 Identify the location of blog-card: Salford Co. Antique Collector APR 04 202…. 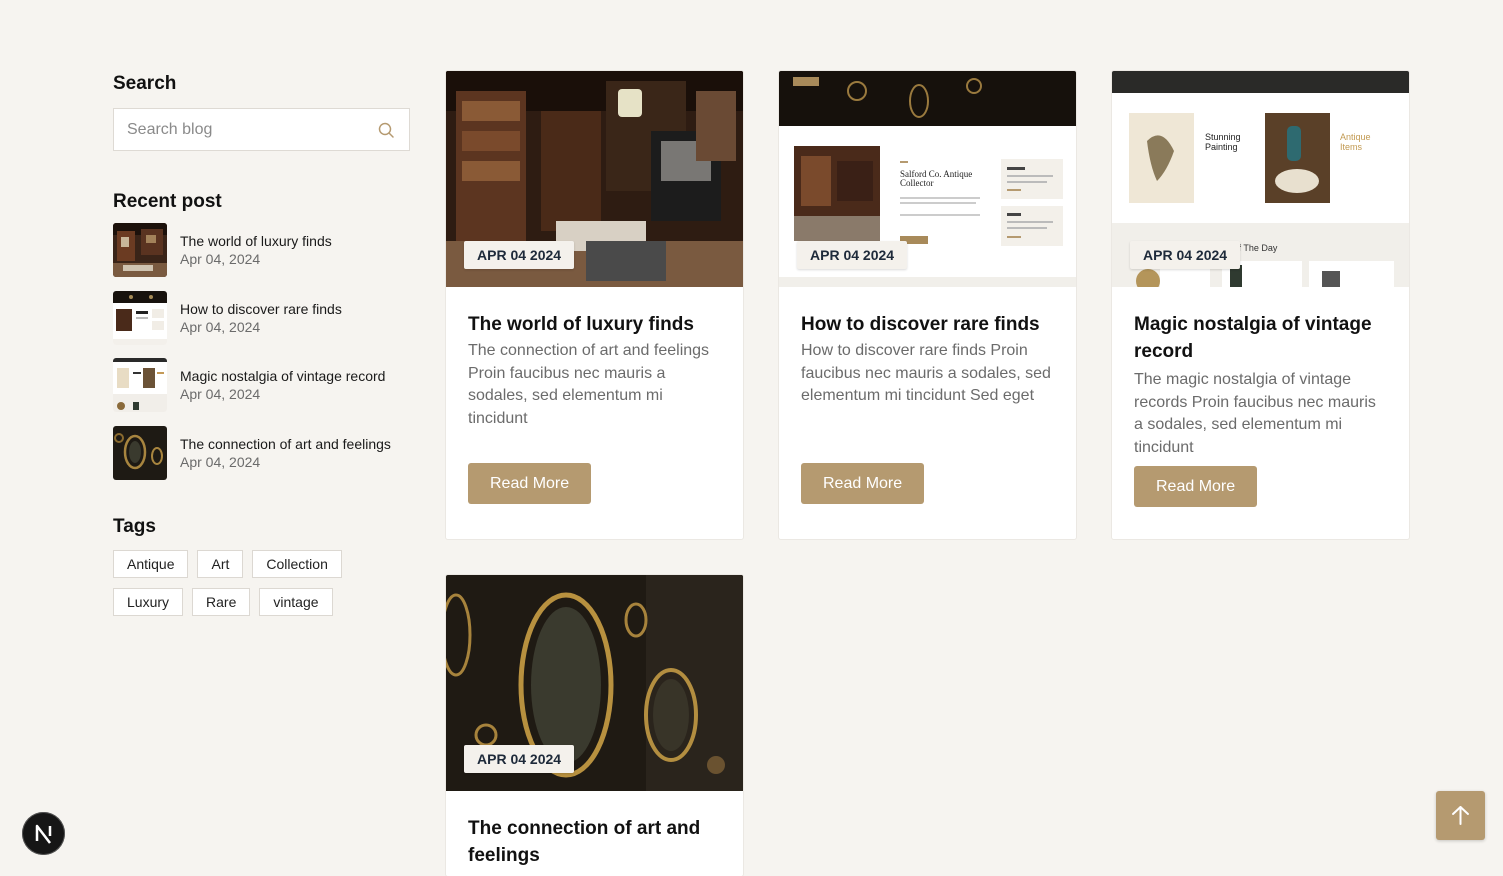
(927, 305).